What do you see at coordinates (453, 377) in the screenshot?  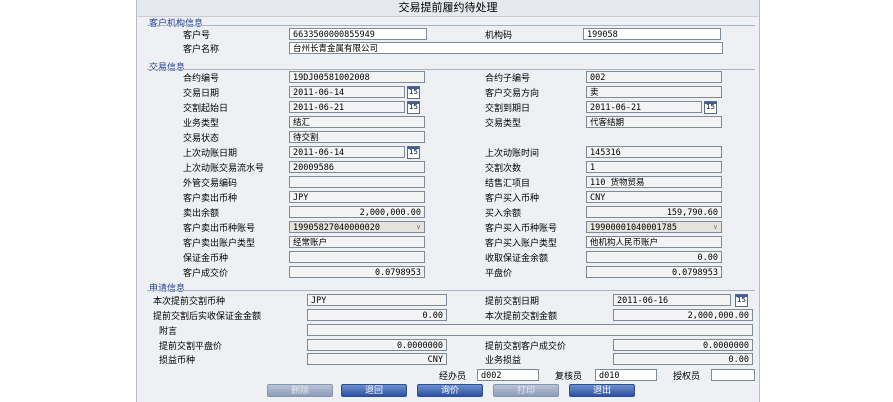 I see `handler-label: 经办员` at bounding box center [453, 377].